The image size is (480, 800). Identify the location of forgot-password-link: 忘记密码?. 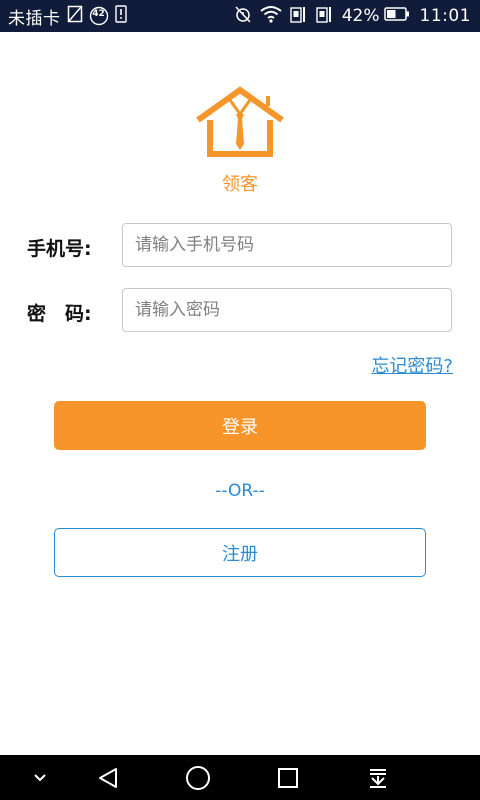
(412, 365).